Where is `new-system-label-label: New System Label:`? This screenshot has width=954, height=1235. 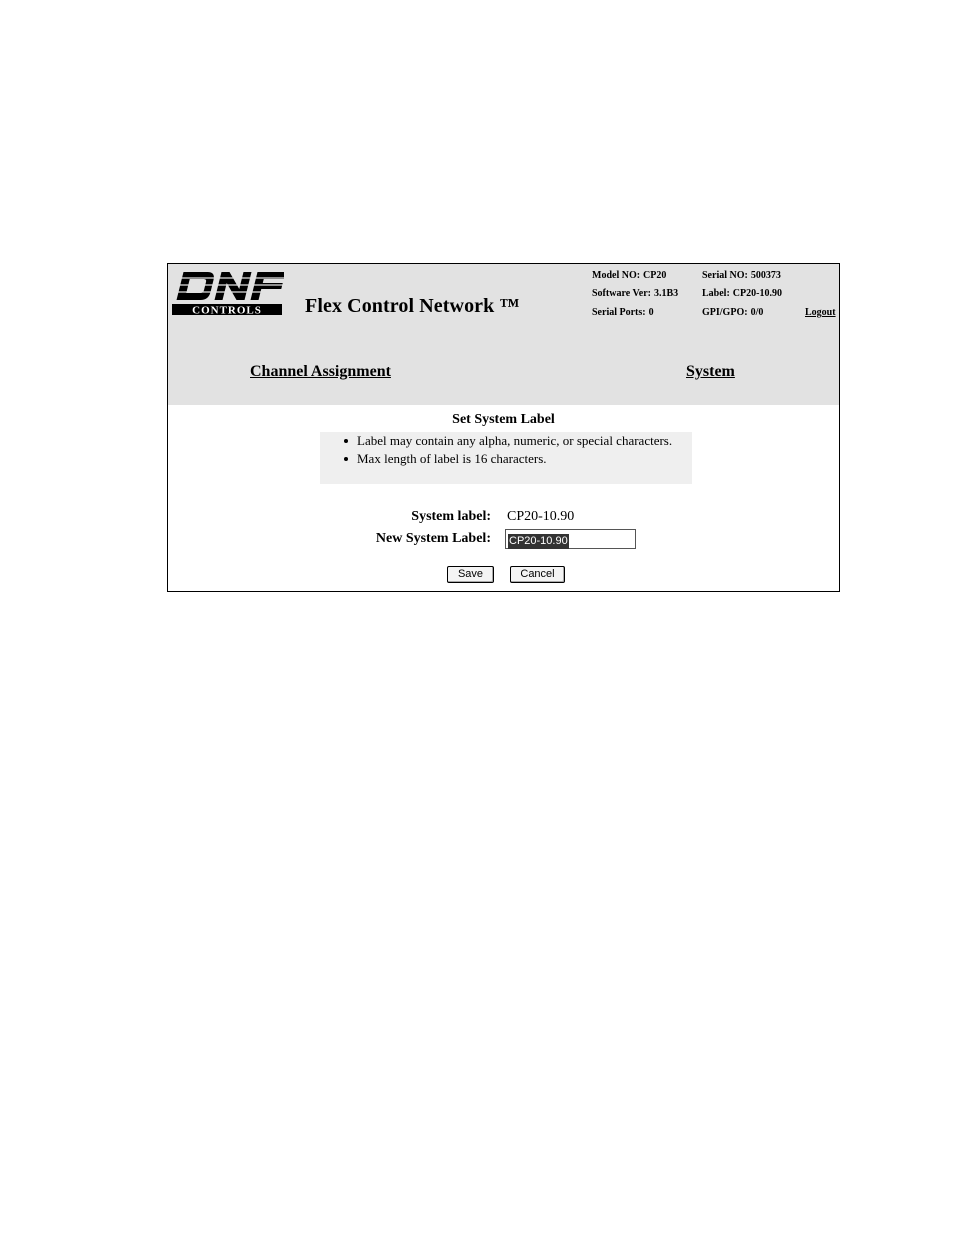
new-system-label-label: New System Label: is located at coordinates (433, 538).